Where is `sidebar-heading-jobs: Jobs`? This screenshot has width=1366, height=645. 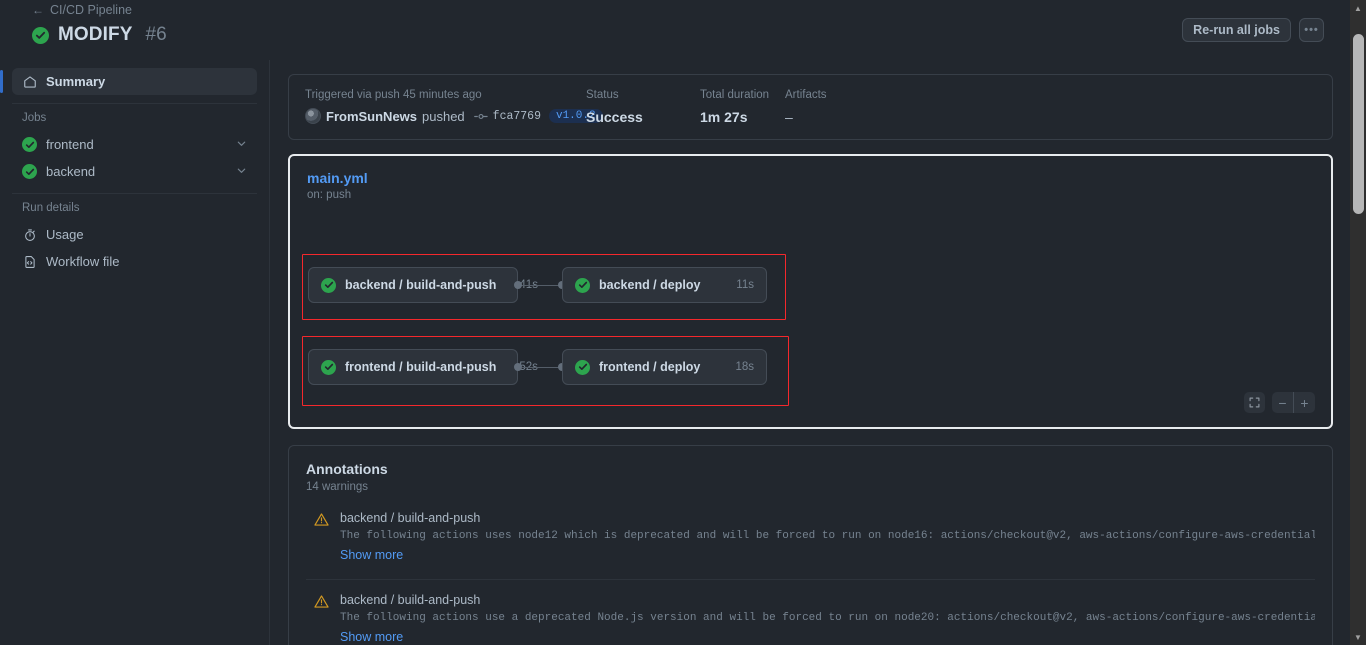
sidebar-heading-jobs: Jobs is located at coordinates (34, 118).